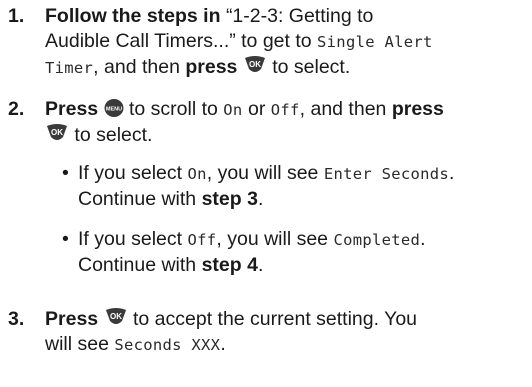 The image size is (532, 387). Describe the element at coordinates (197, 174) in the screenshot. I see `lcd-selected-value: On` at that location.